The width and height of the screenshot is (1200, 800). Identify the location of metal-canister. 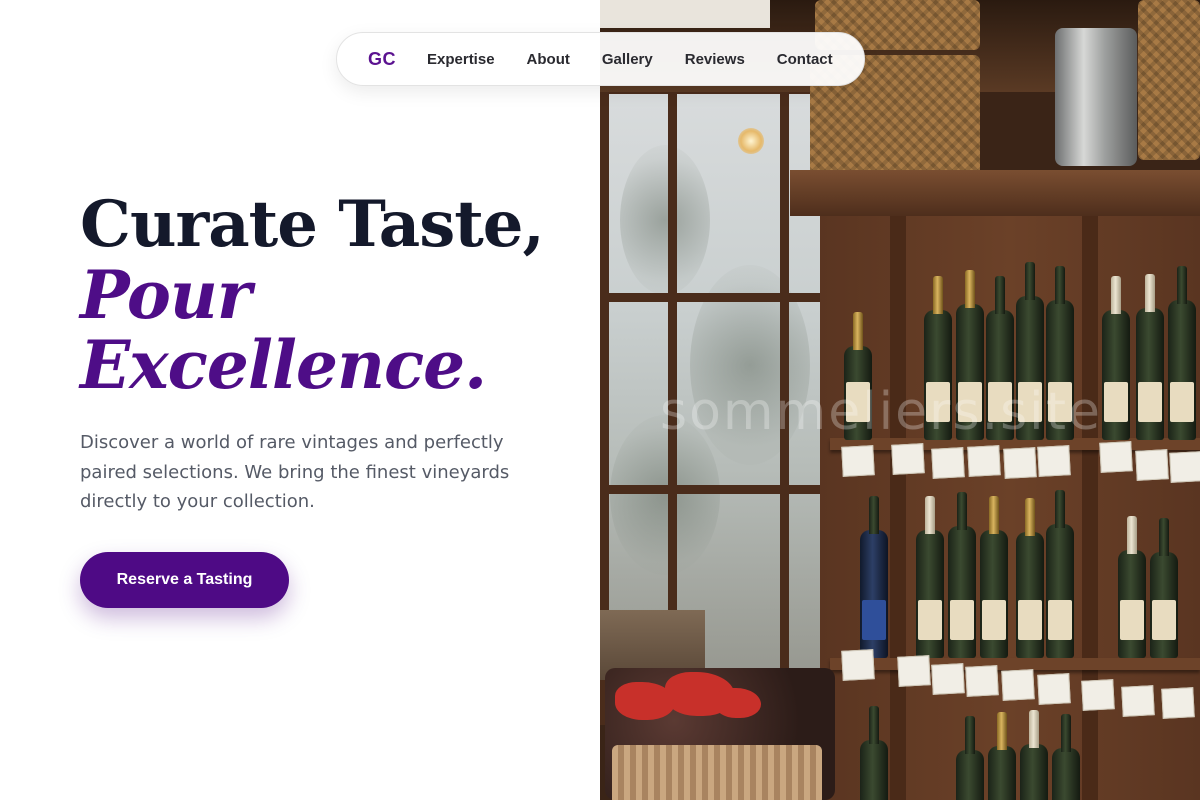
(1096, 97).